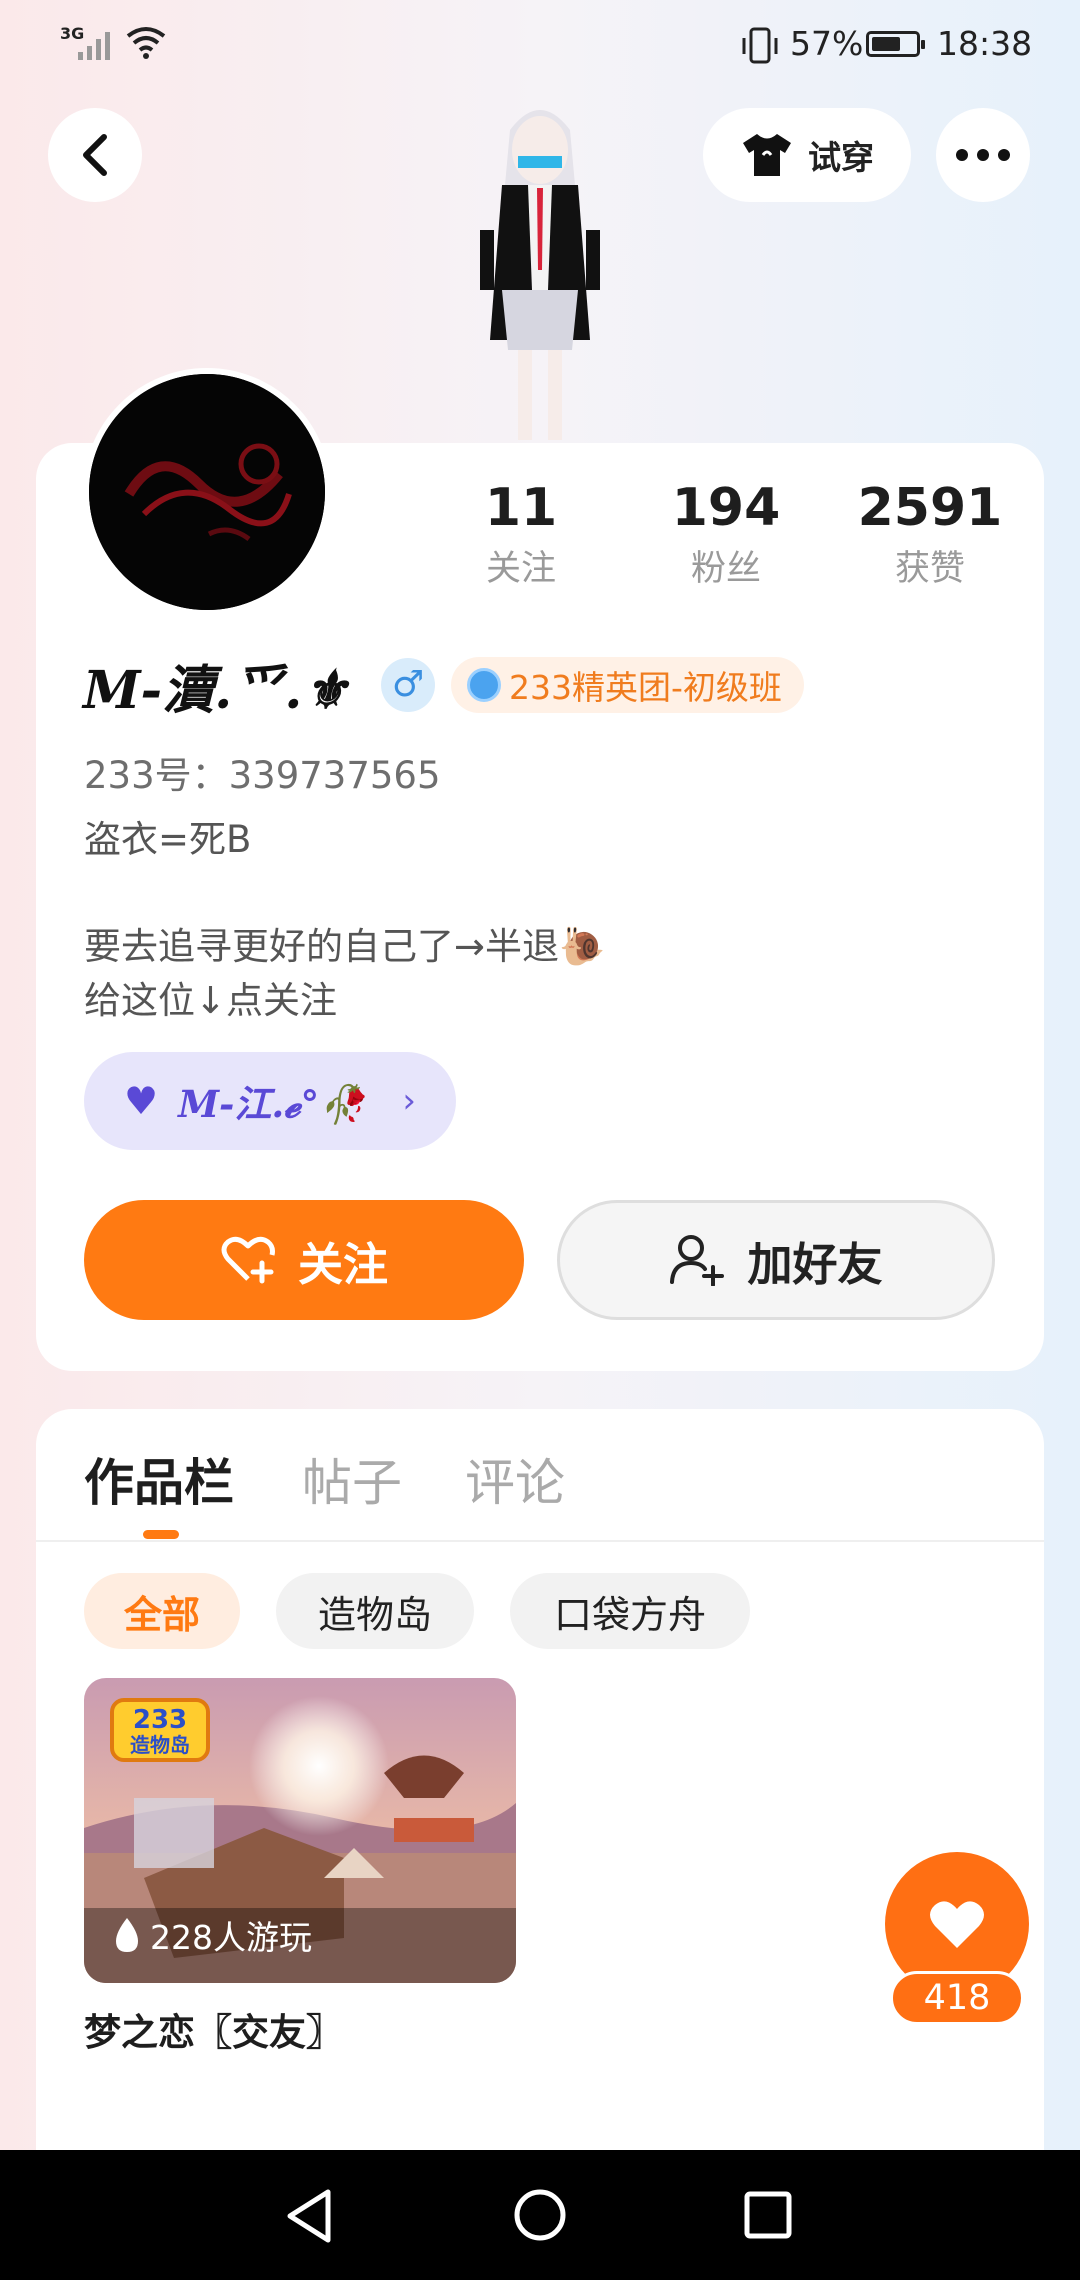 This screenshot has height=2280, width=1080. Describe the element at coordinates (213, 2029) in the screenshot. I see `work-title: 梦之恋〖交友〗` at that location.